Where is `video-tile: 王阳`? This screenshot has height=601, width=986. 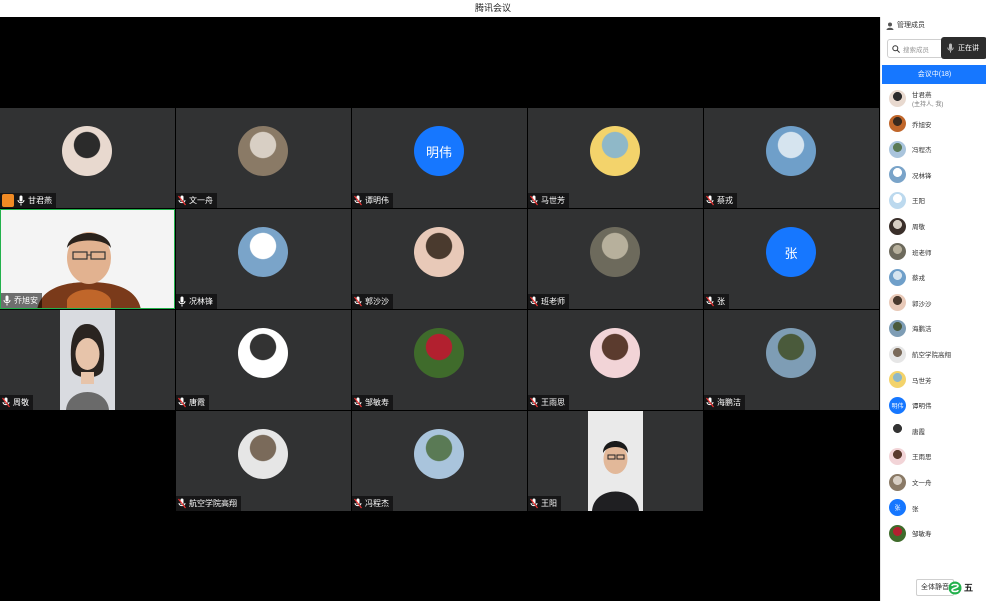 video-tile: 王阳 is located at coordinates (615, 461).